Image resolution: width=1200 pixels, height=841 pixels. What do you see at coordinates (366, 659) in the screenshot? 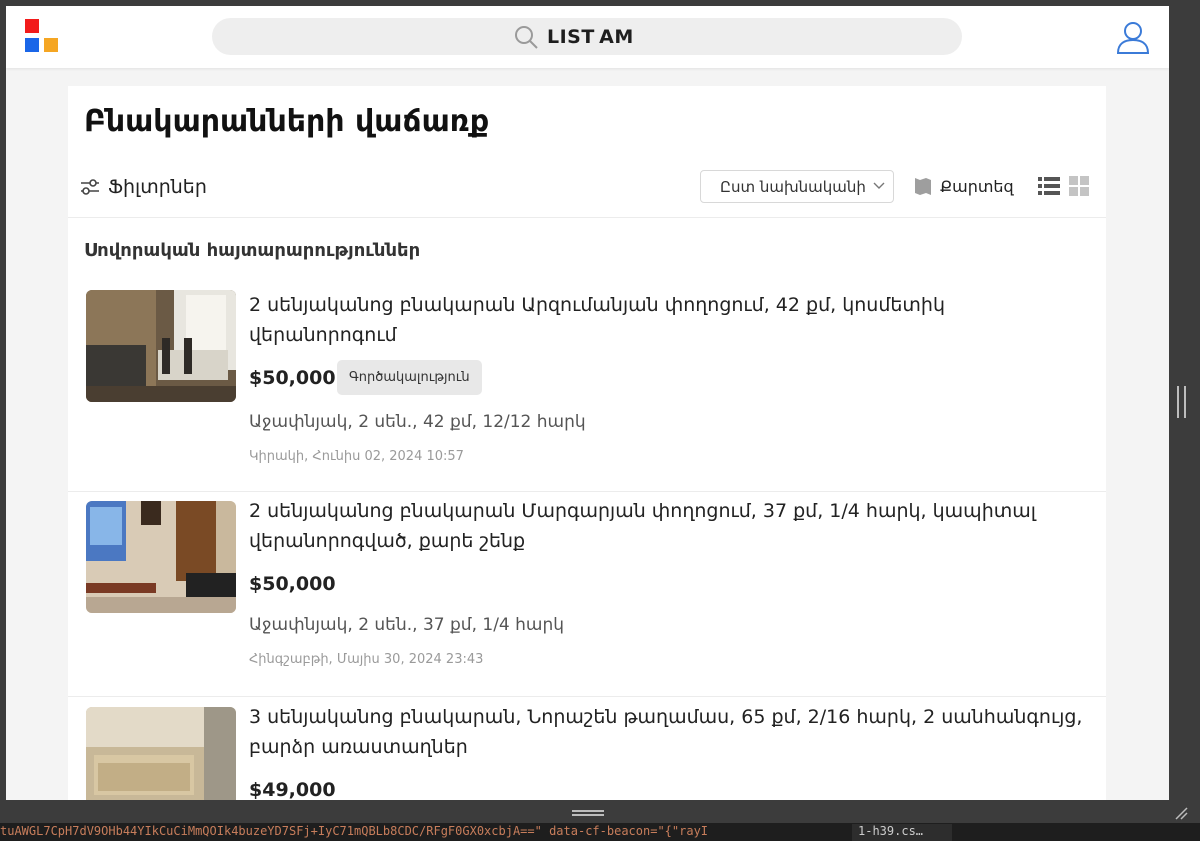
I see `listing-date: Հինգշաբթի, Մայիս 30, 2024 23:43` at bounding box center [366, 659].